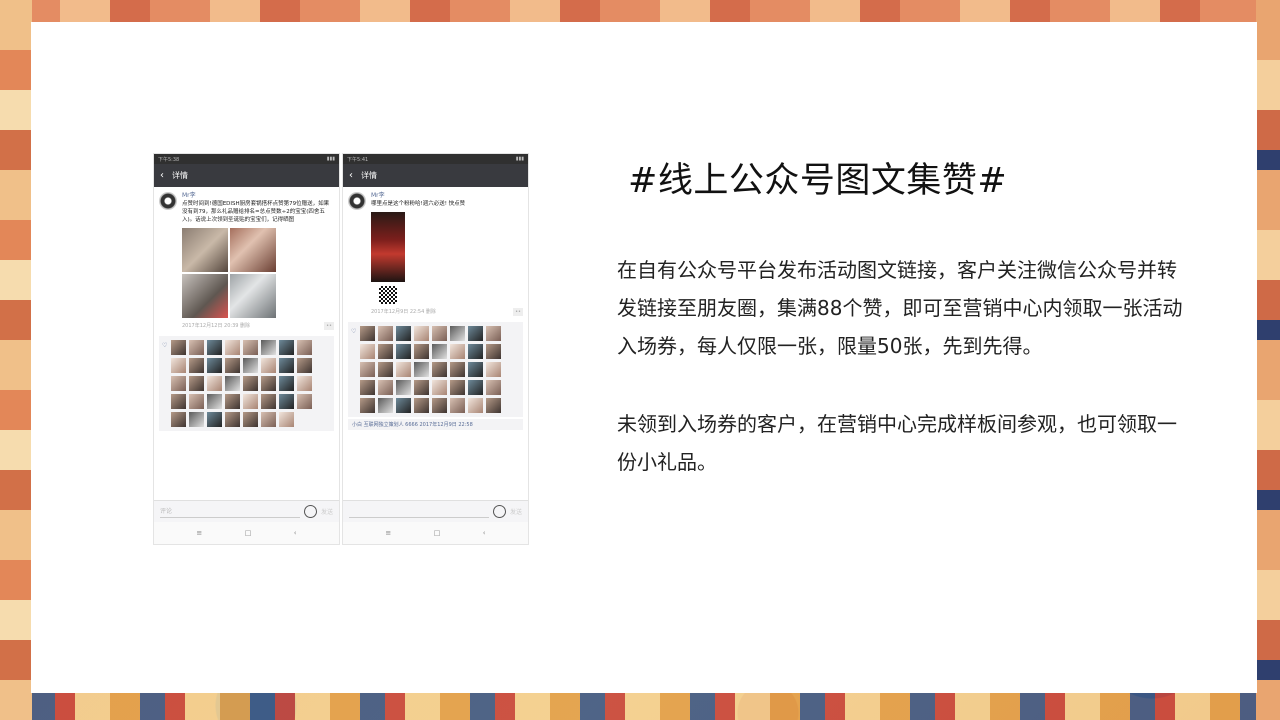  I want to click on likes-panel: ♡, so click(246, 383).